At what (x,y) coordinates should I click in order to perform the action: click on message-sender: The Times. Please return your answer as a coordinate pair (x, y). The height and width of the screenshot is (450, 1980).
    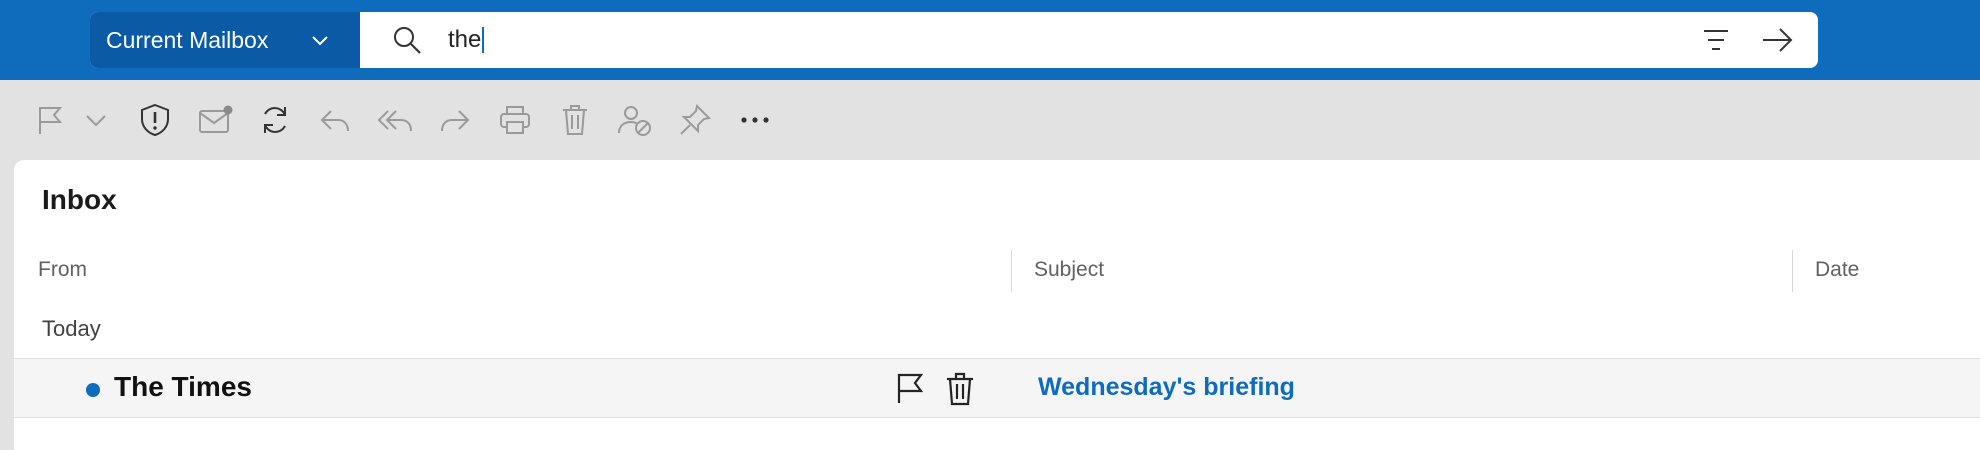
    Looking at the image, I should click on (183, 386).